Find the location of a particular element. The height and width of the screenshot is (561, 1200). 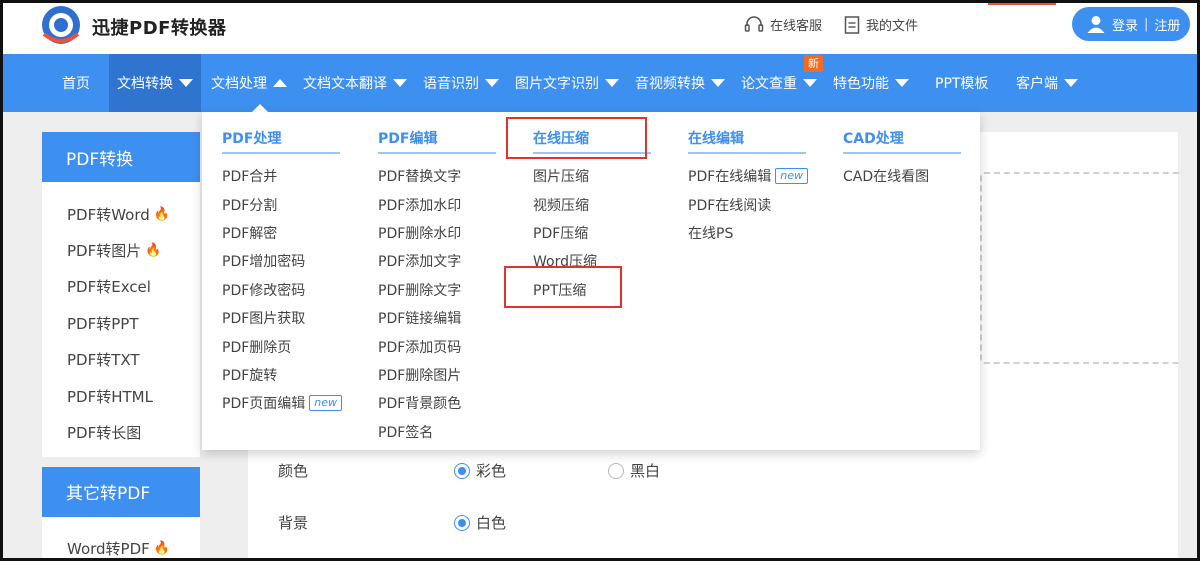

menu-item-pdf-online-edit: PDF在线编辑 new is located at coordinates (748, 176).